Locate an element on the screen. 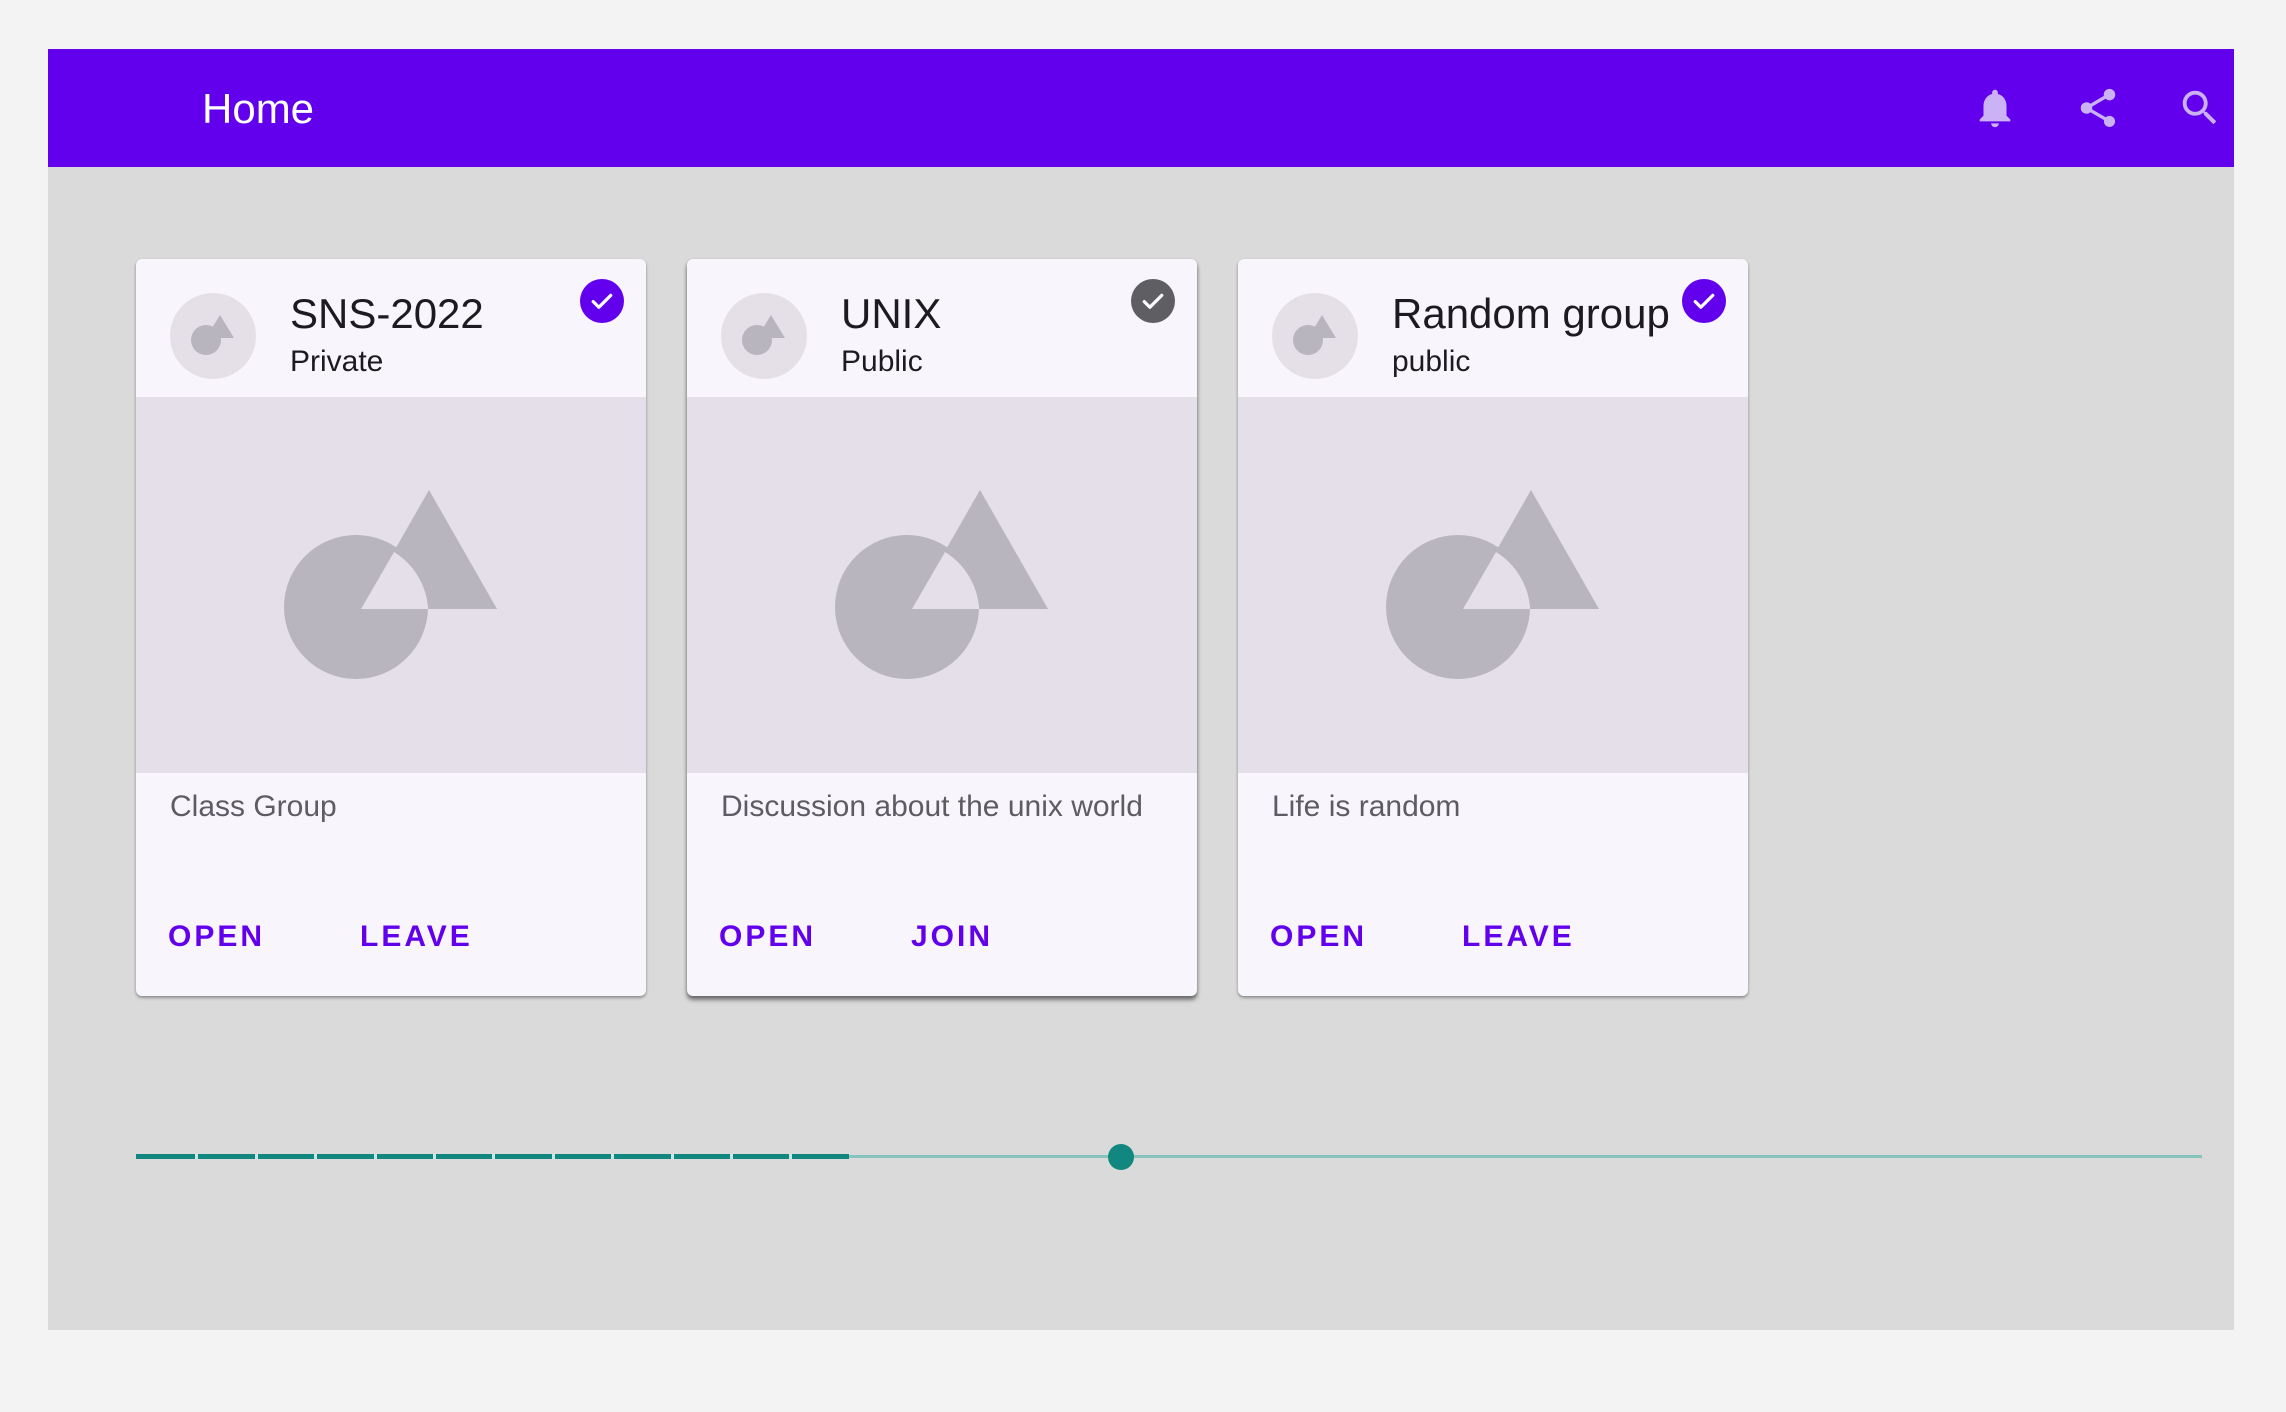 The image size is (2286, 1412). slider is located at coordinates (1169, 1157).